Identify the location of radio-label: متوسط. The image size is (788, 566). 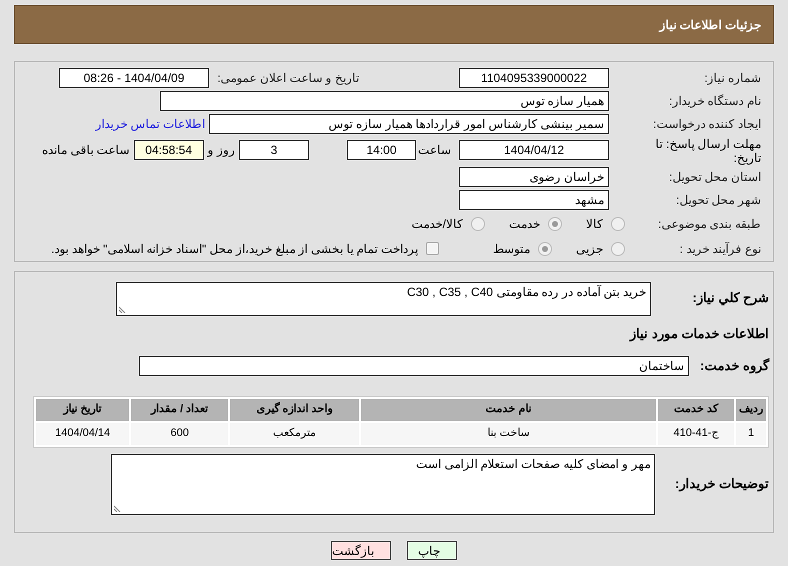
(511, 249).